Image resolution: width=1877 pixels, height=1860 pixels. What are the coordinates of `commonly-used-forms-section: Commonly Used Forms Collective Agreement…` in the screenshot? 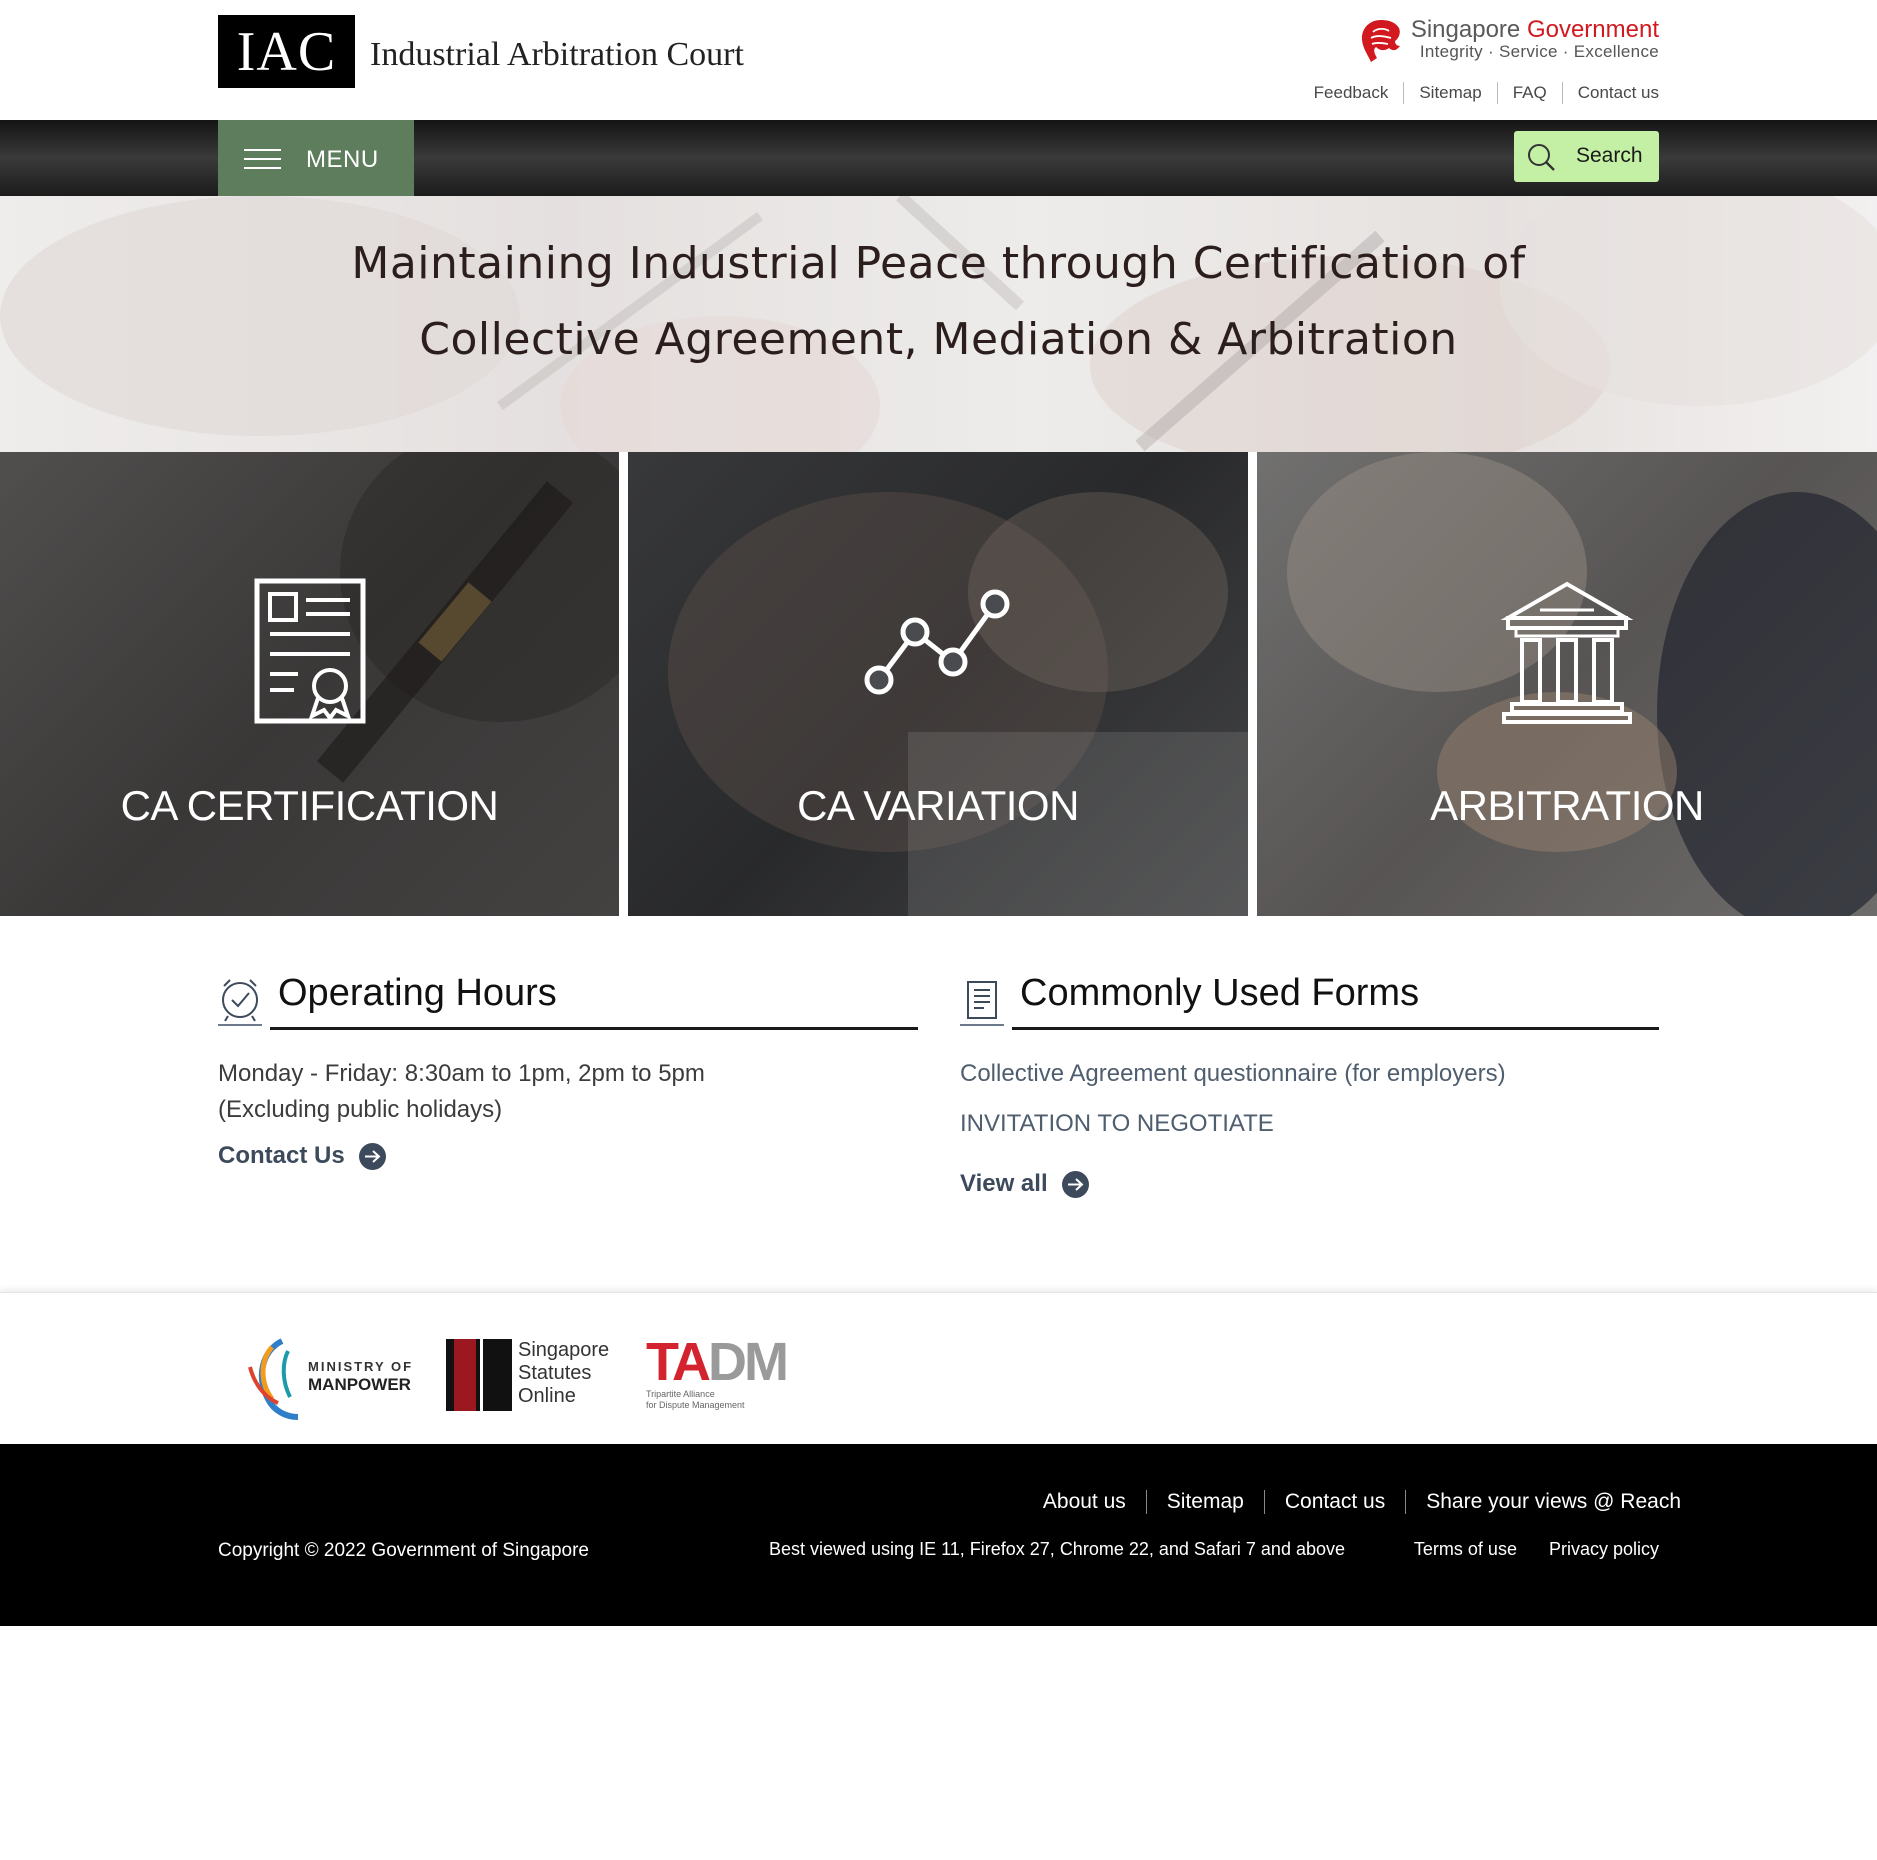 It's located at (1309, 1085).